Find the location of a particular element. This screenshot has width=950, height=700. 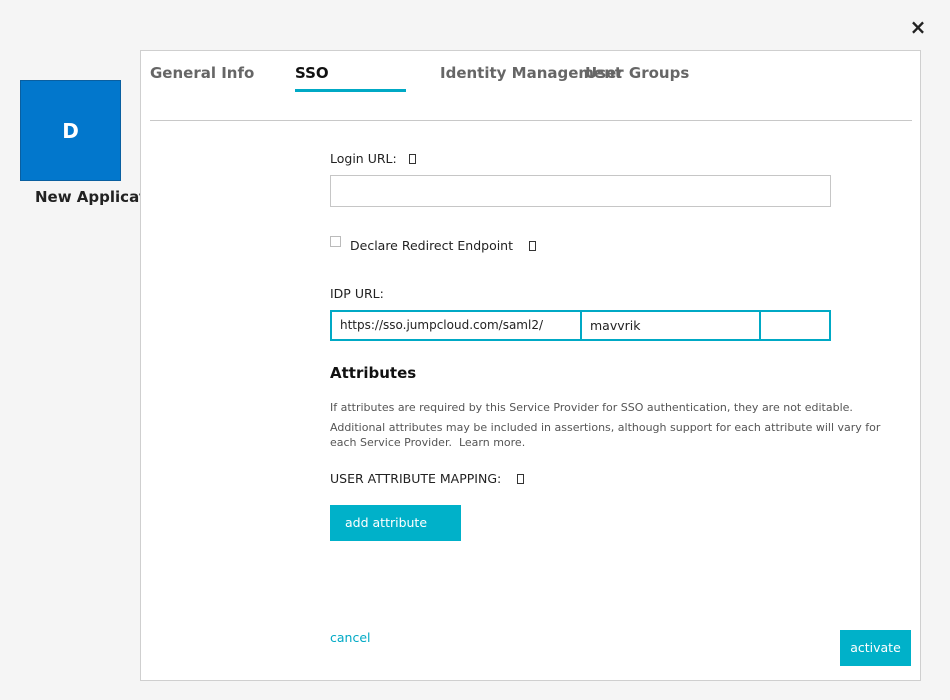

idp-url-slug-input: mavvrik is located at coordinates (670, 325).